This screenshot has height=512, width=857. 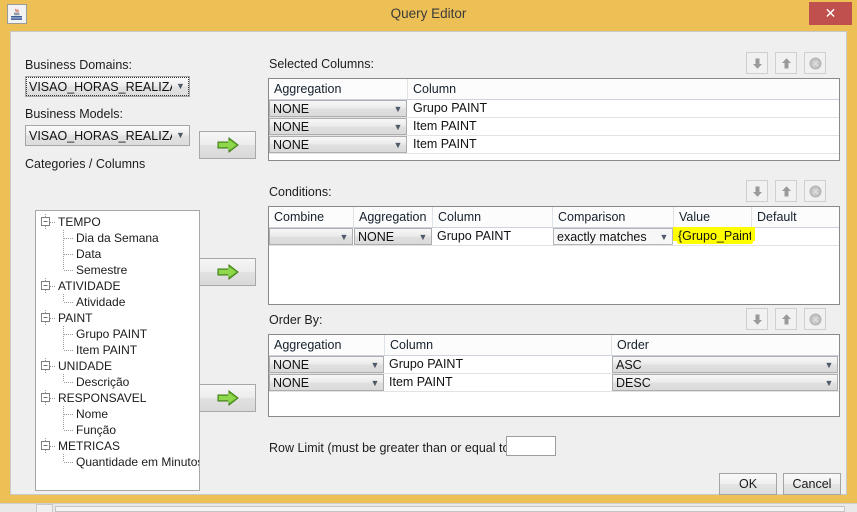 What do you see at coordinates (450, 108) in the screenshot?
I see `selected-column-name-0: Grupo PAINT` at bounding box center [450, 108].